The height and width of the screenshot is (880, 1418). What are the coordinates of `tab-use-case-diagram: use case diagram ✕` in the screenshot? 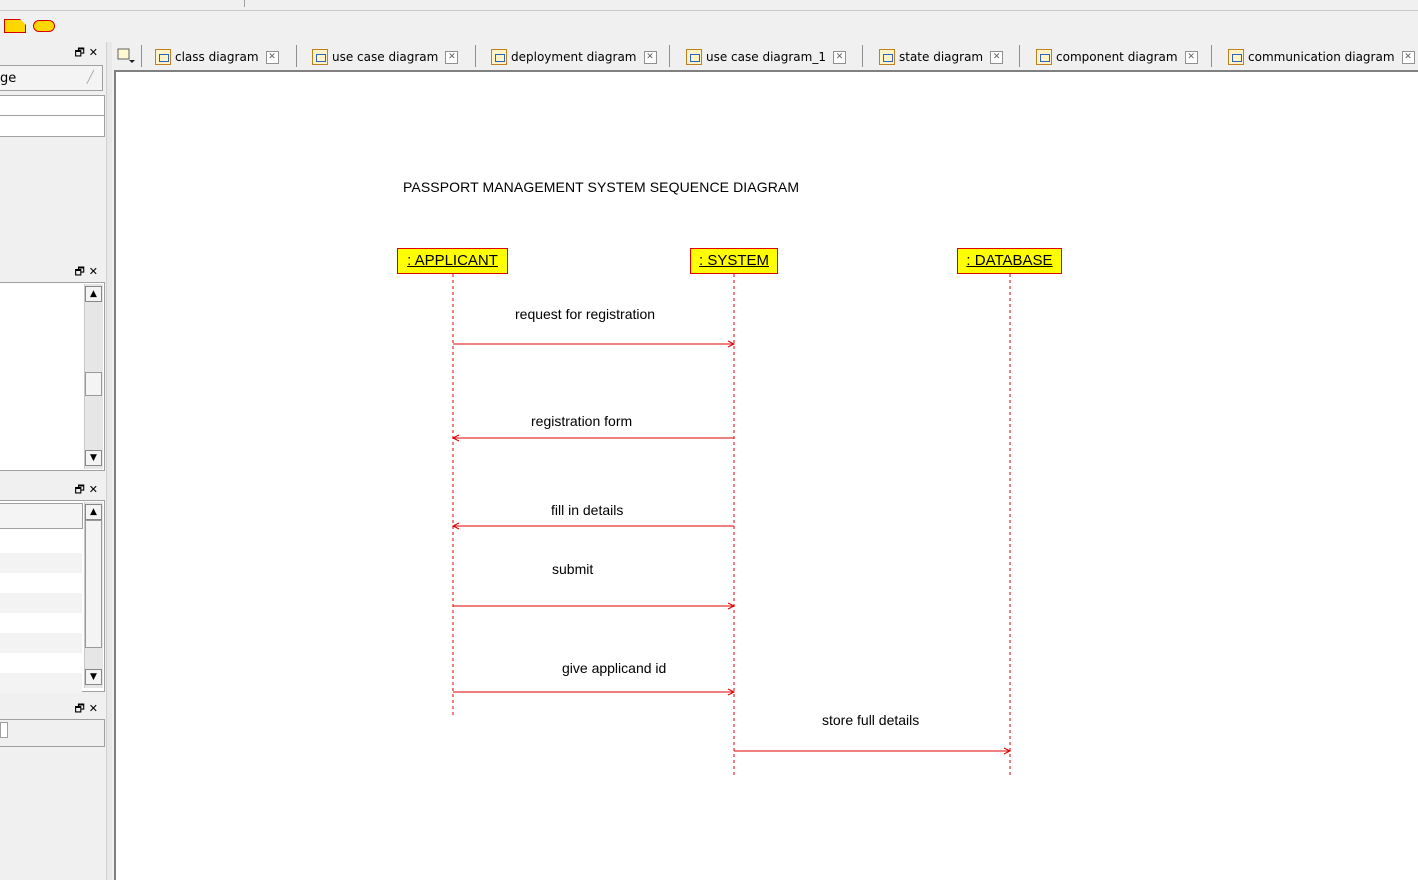 It's located at (385, 57).